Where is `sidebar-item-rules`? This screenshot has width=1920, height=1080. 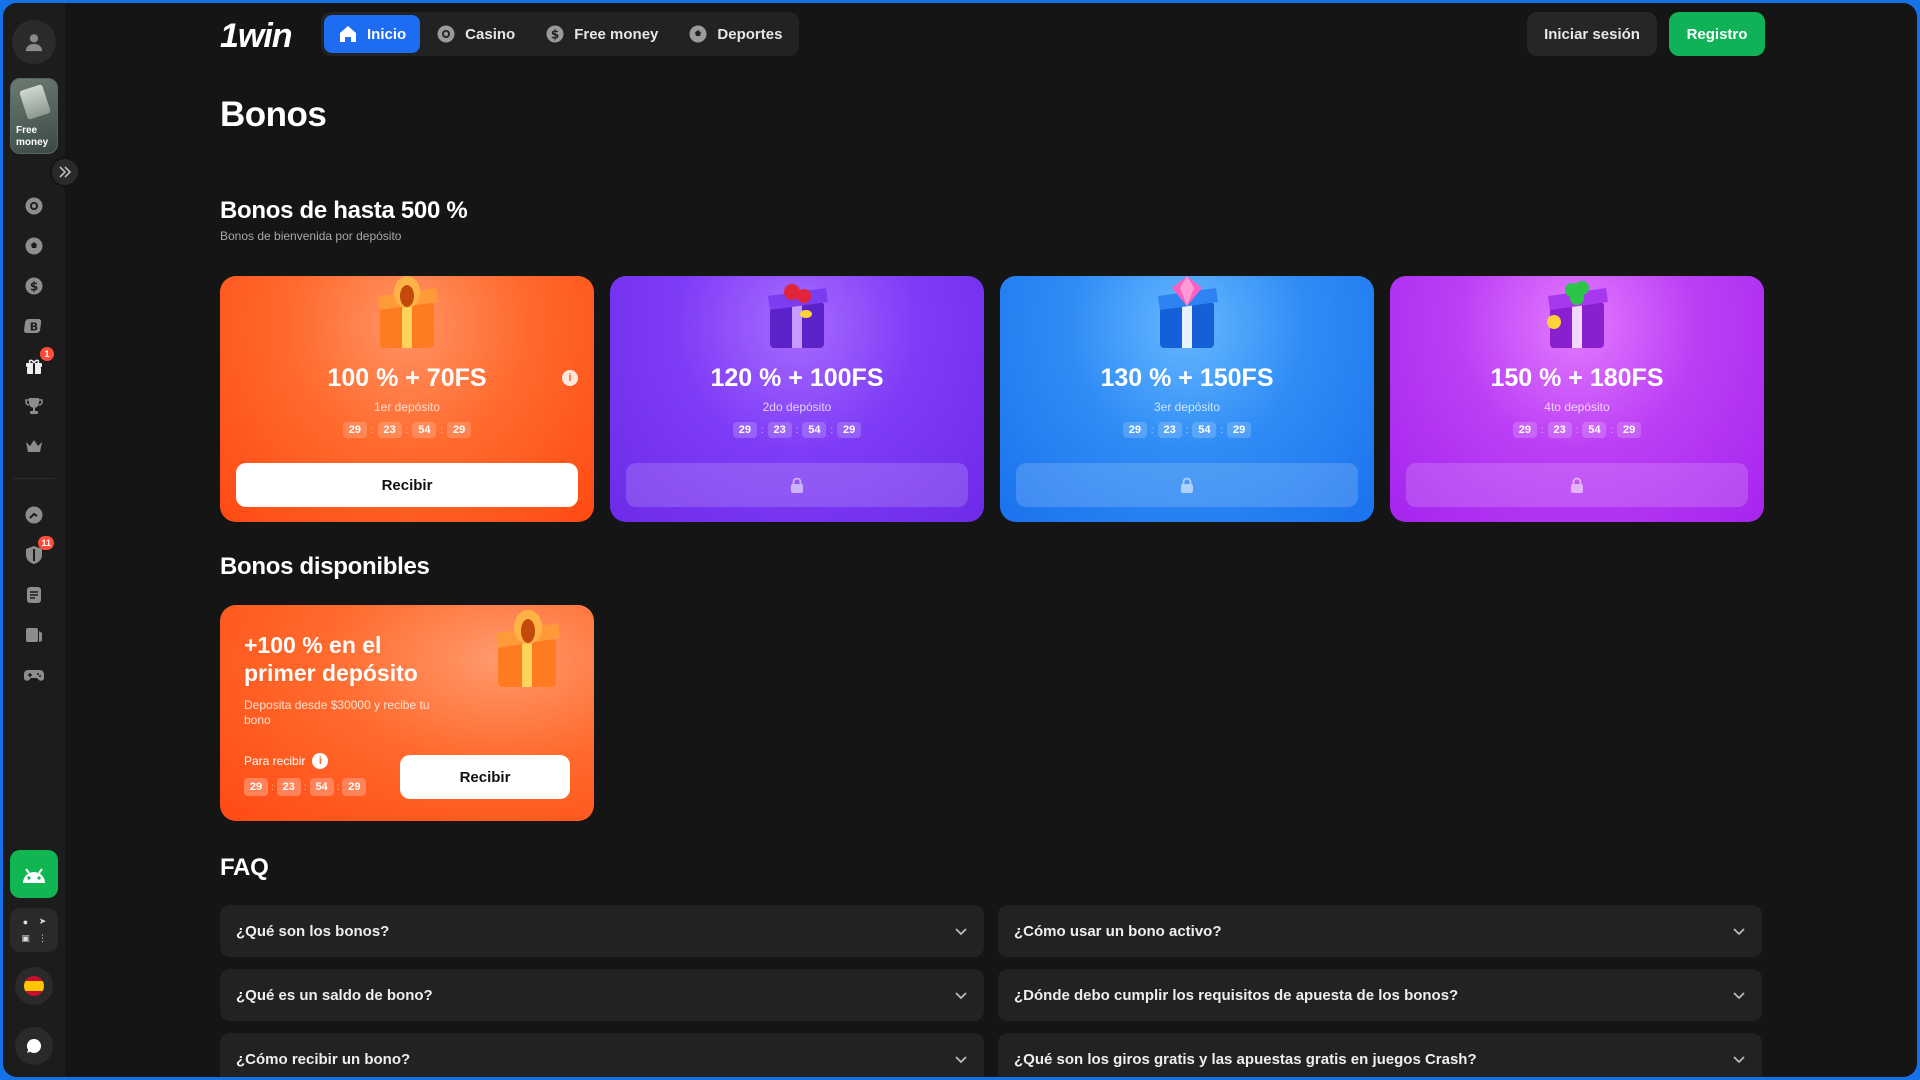 sidebar-item-rules is located at coordinates (34, 595).